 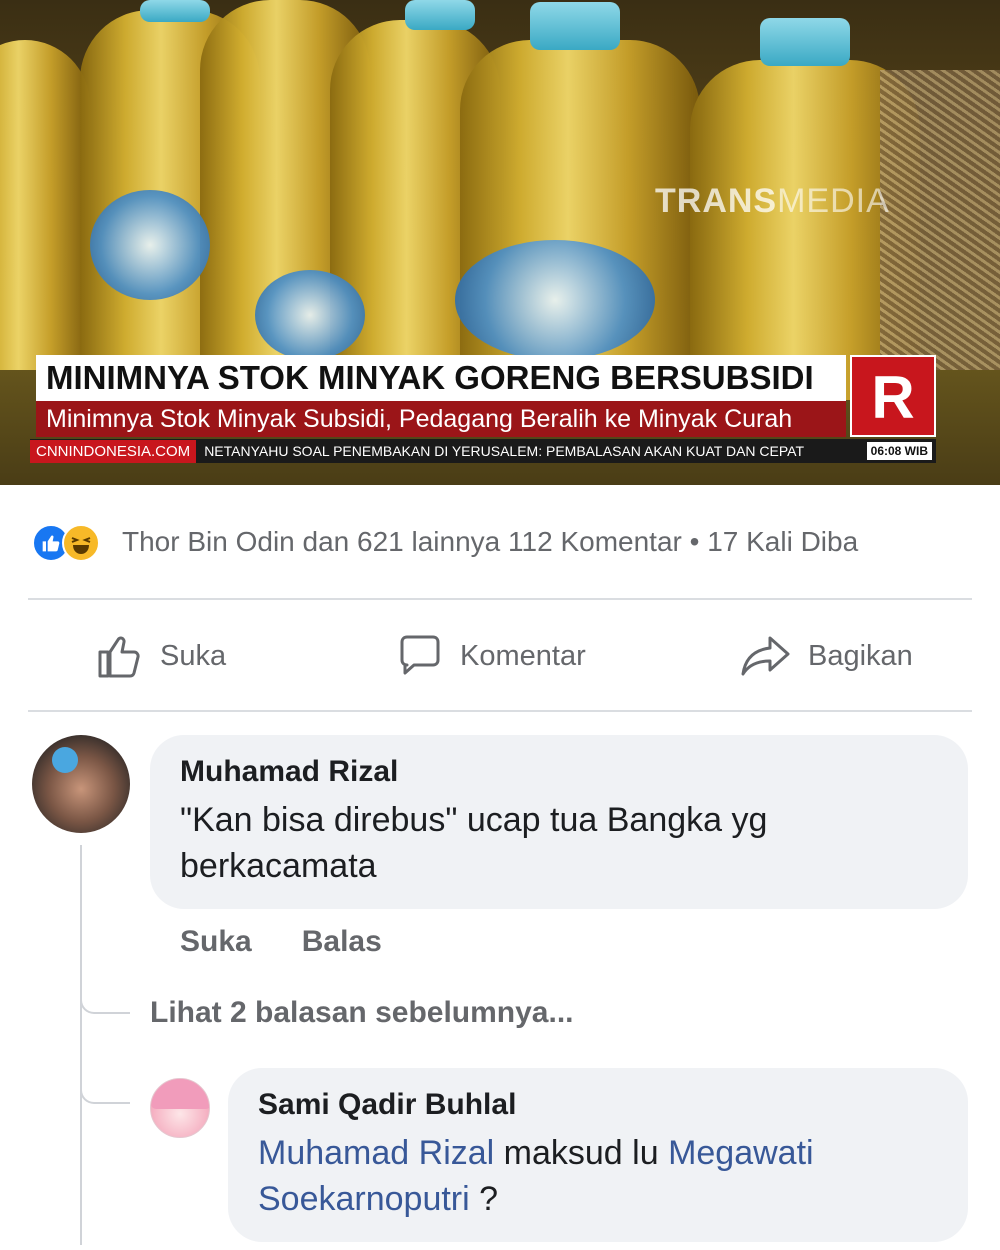 What do you see at coordinates (81, 1045) in the screenshot?
I see `thread-line` at bounding box center [81, 1045].